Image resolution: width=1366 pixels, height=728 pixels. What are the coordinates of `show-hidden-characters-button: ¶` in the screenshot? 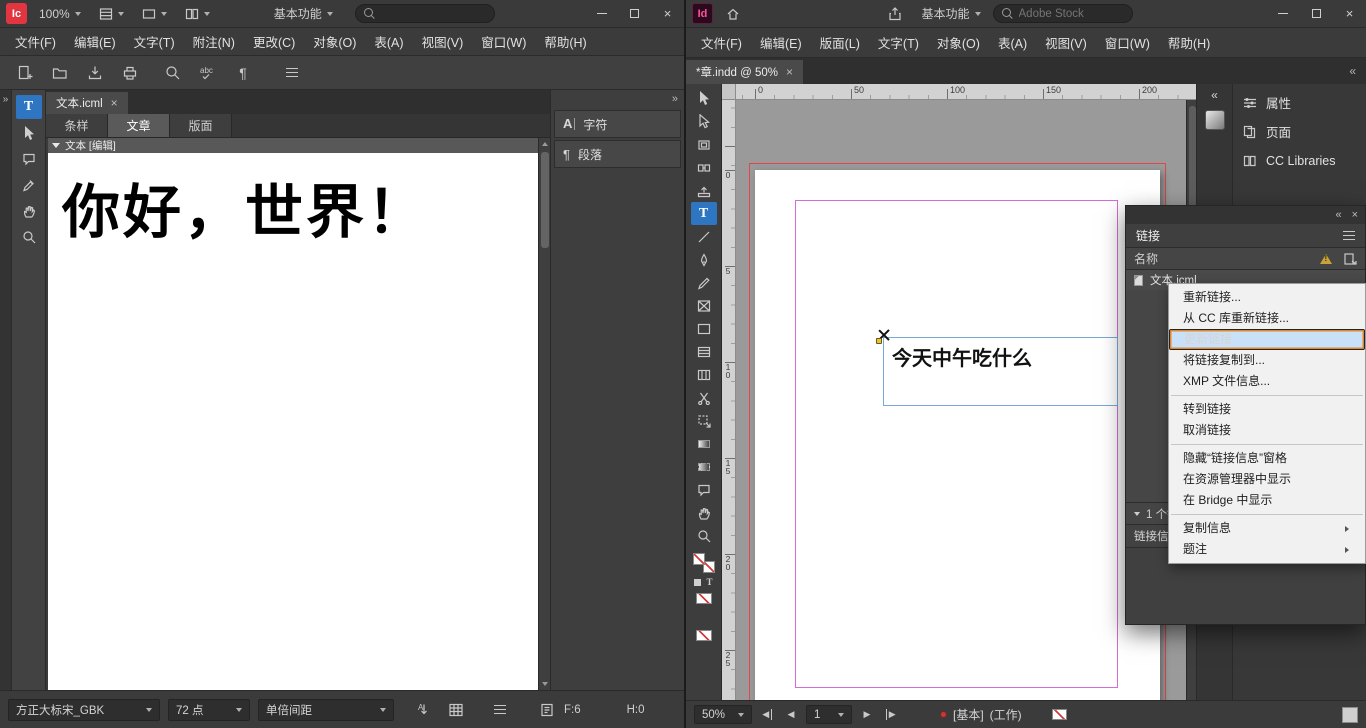 It's located at (243, 73).